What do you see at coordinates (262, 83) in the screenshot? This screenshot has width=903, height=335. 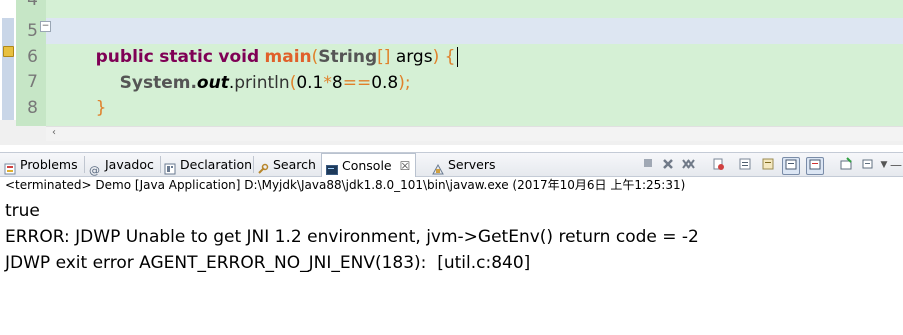 I see `method-call: println` at bounding box center [262, 83].